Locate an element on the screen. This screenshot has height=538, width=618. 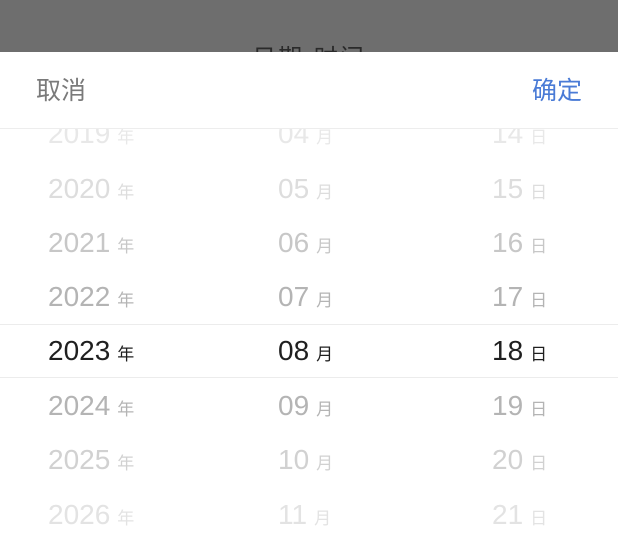
year-option: 2026 年 is located at coordinates (91, 513).